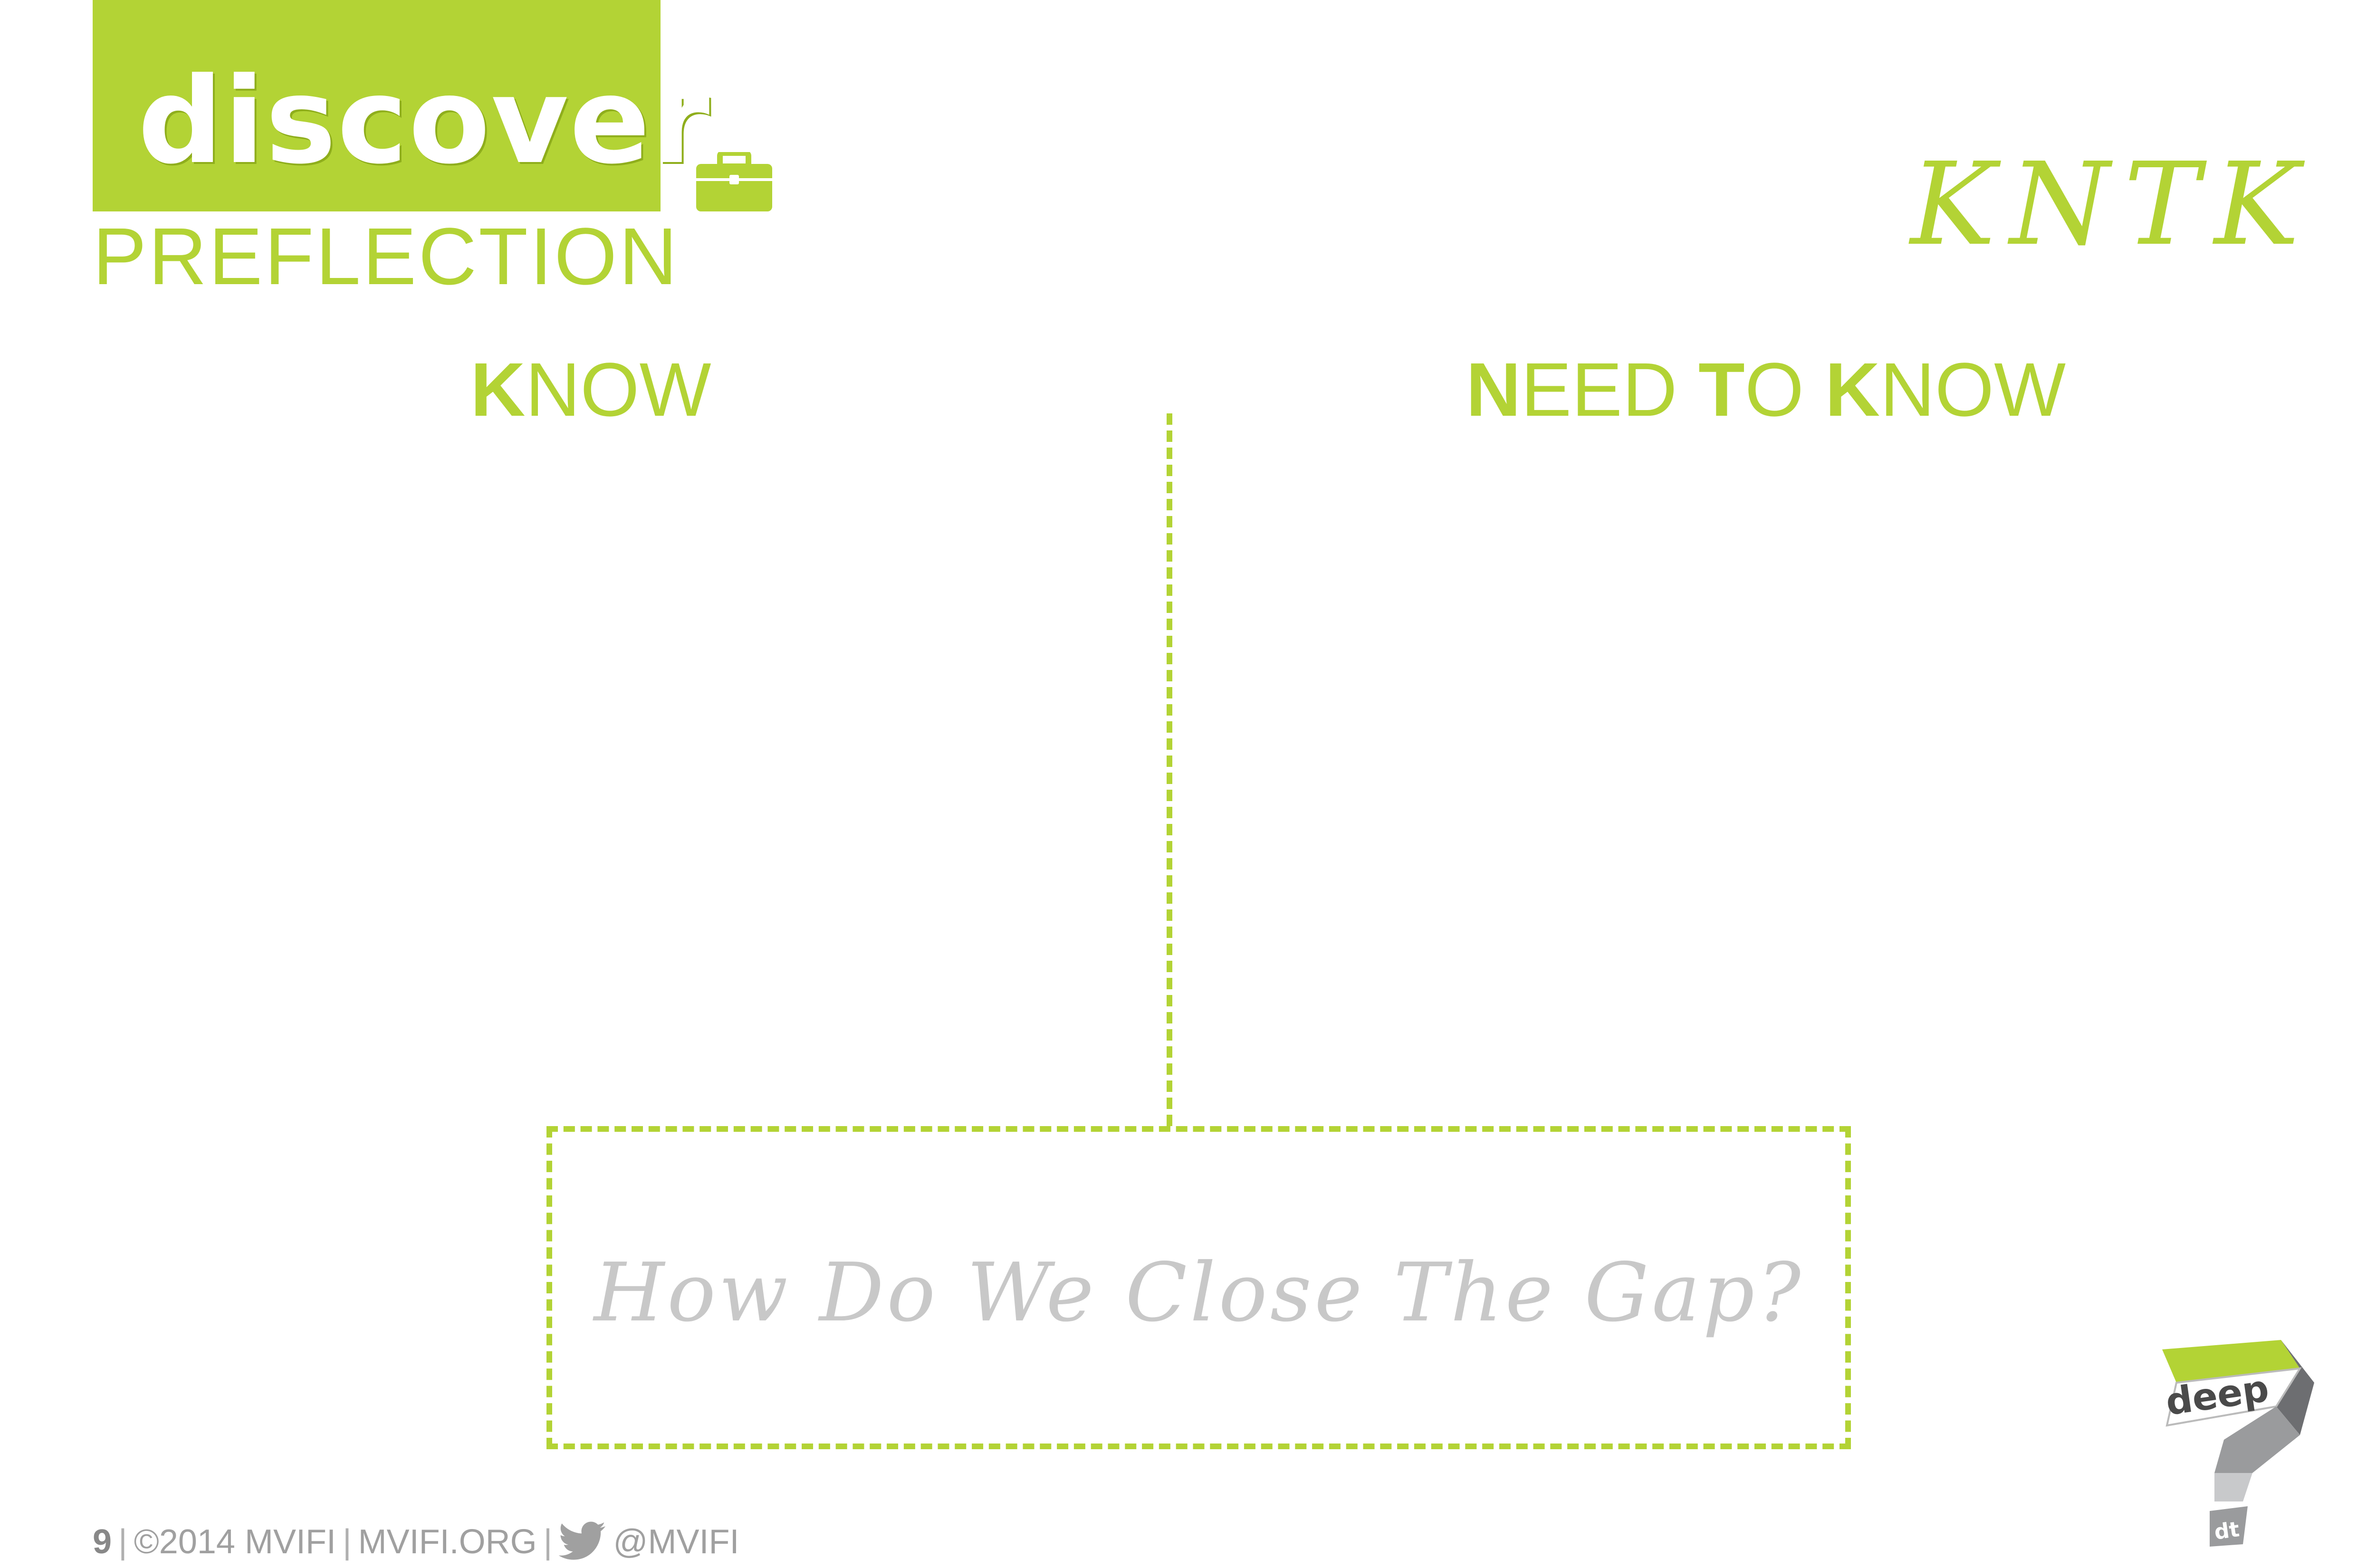 The image size is (2376, 1568). I want to click on page-number: 9, so click(102, 1542).